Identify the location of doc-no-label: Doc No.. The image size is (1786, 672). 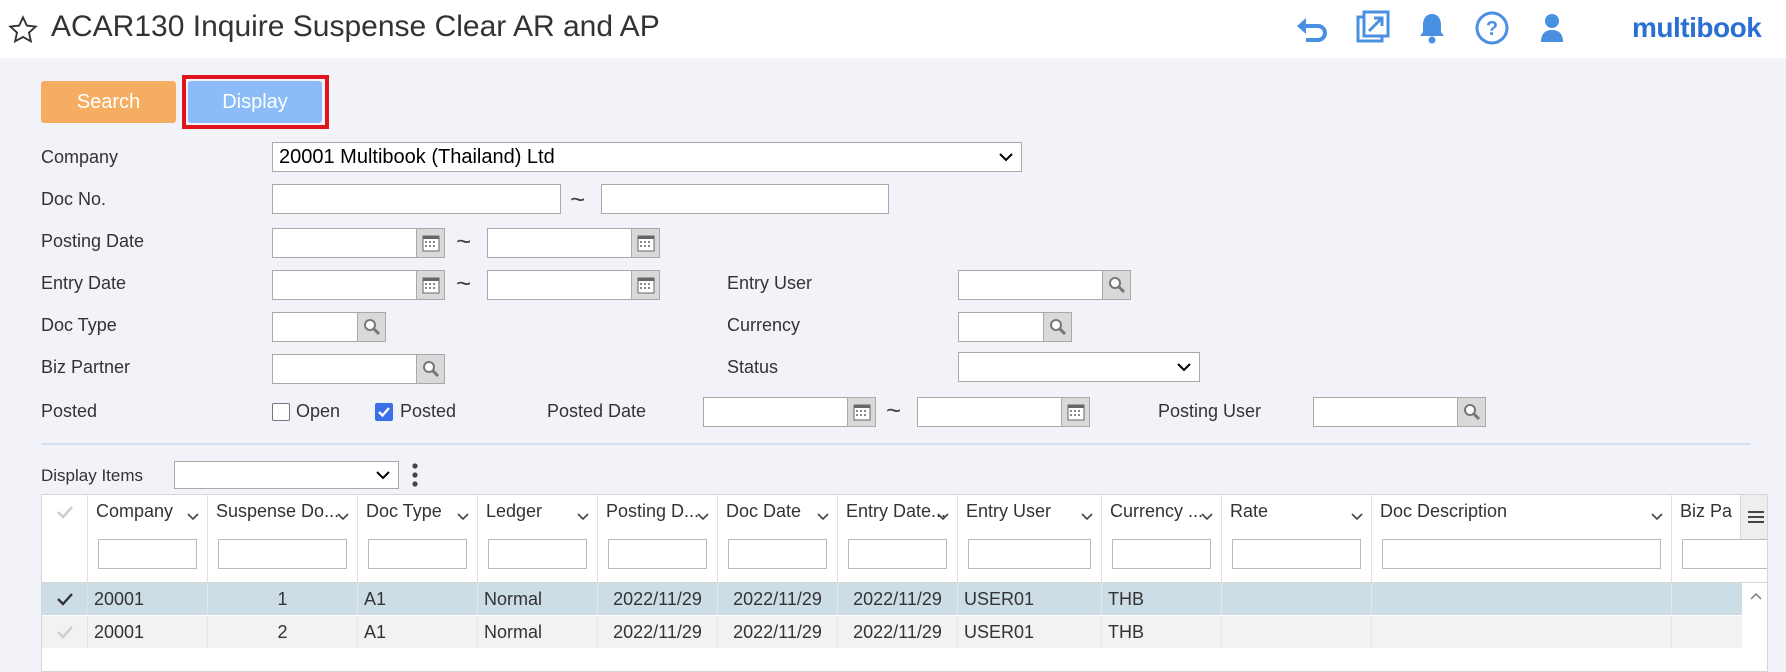
(74, 199).